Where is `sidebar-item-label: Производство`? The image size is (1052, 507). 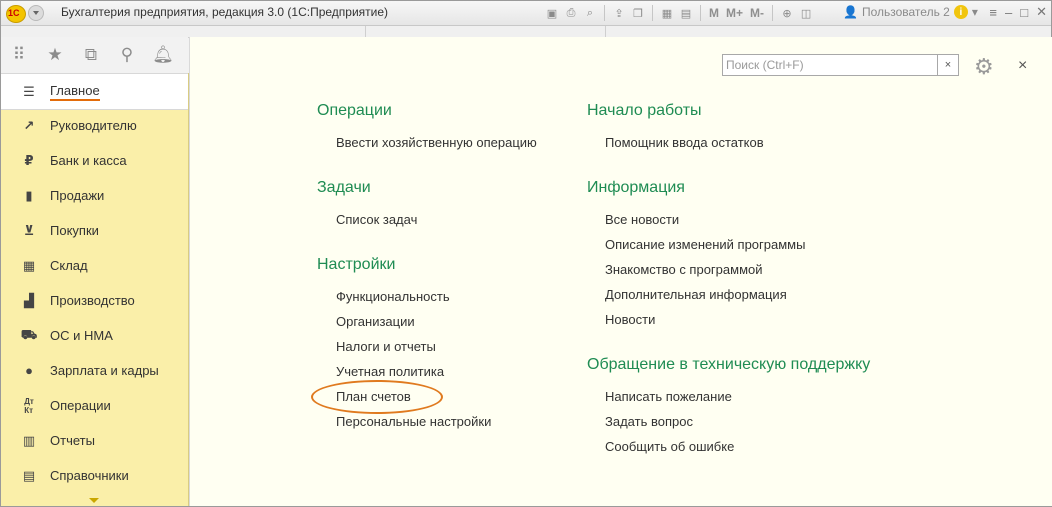
sidebar-item-label: Производство is located at coordinates (92, 300).